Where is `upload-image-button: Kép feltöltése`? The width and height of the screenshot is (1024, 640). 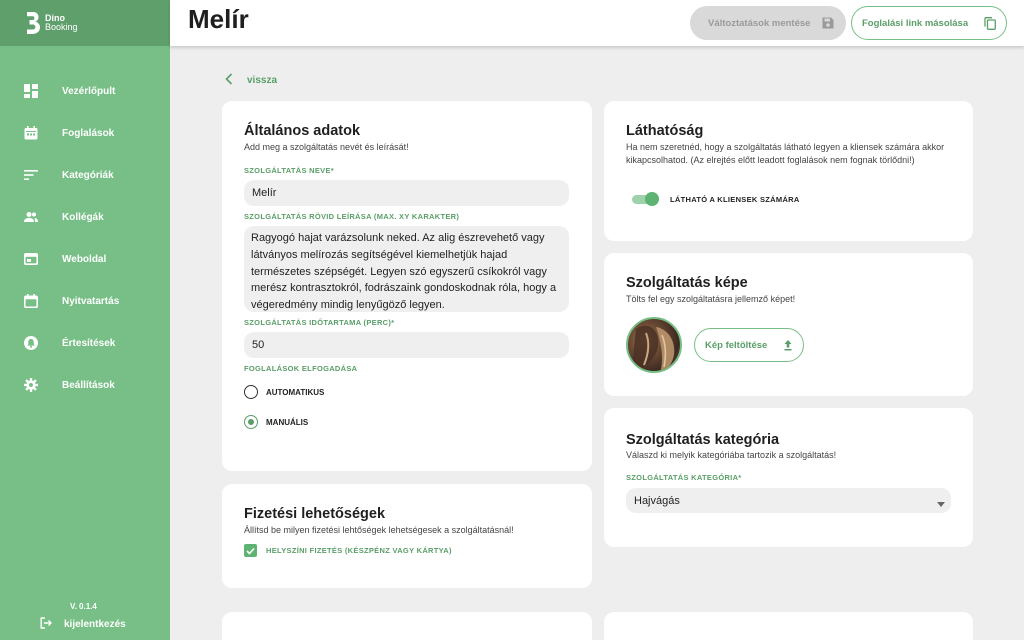
upload-image-button: Kép feltöltése is located at coordinates (749, 345).